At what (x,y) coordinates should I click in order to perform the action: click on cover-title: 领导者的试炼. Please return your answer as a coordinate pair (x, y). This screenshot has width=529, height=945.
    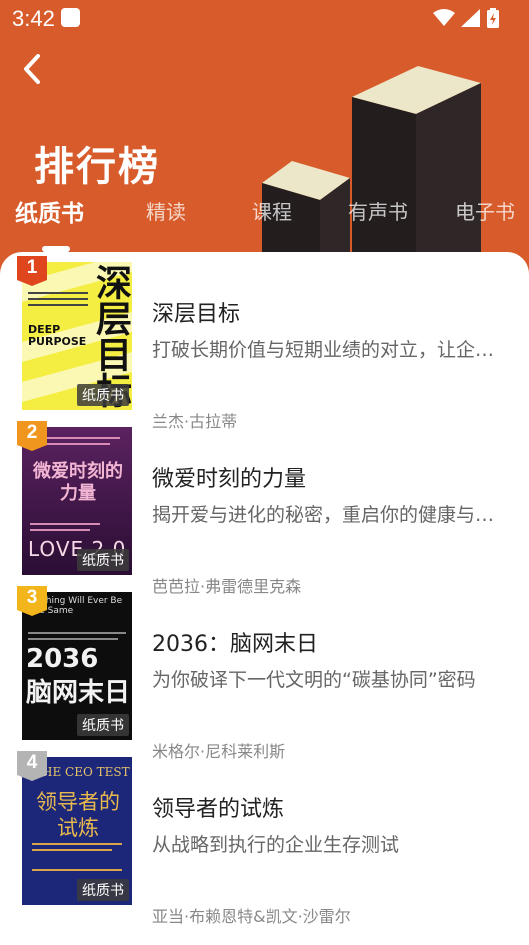
    Looking at the image, I should click on (78, 815).